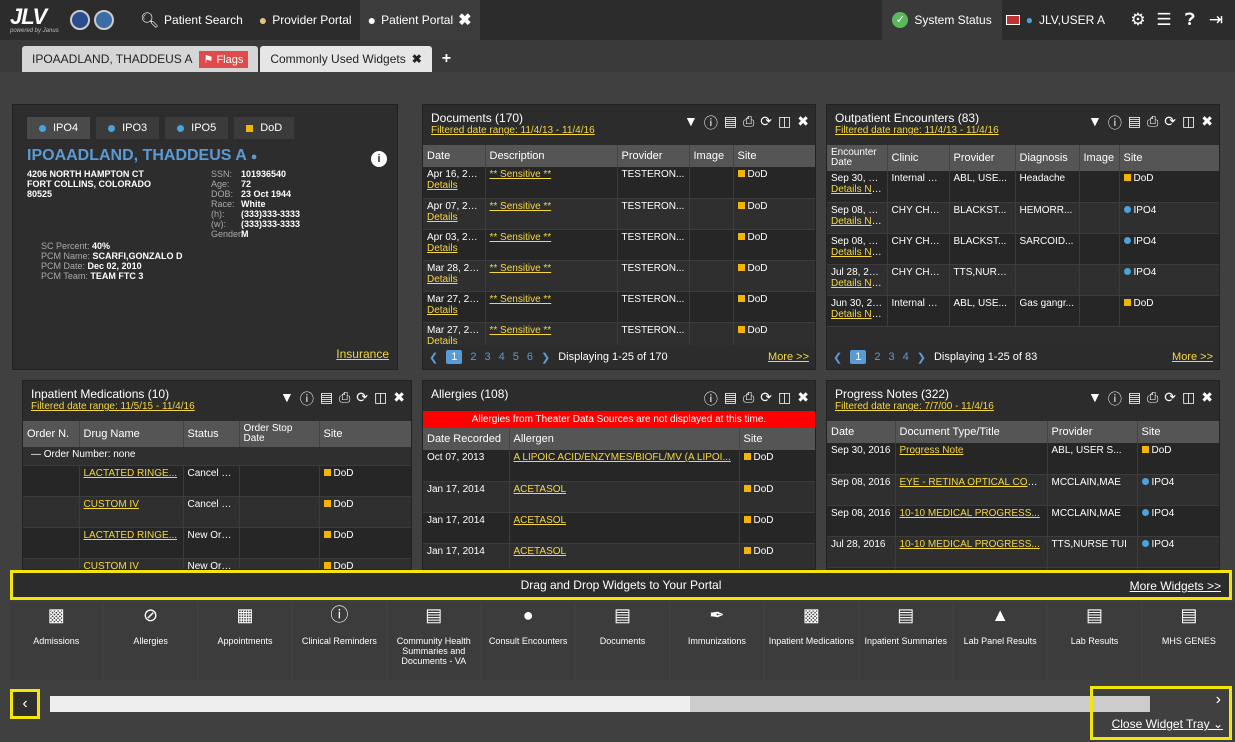  I want to click on col-description: Description, so click(551, 156).